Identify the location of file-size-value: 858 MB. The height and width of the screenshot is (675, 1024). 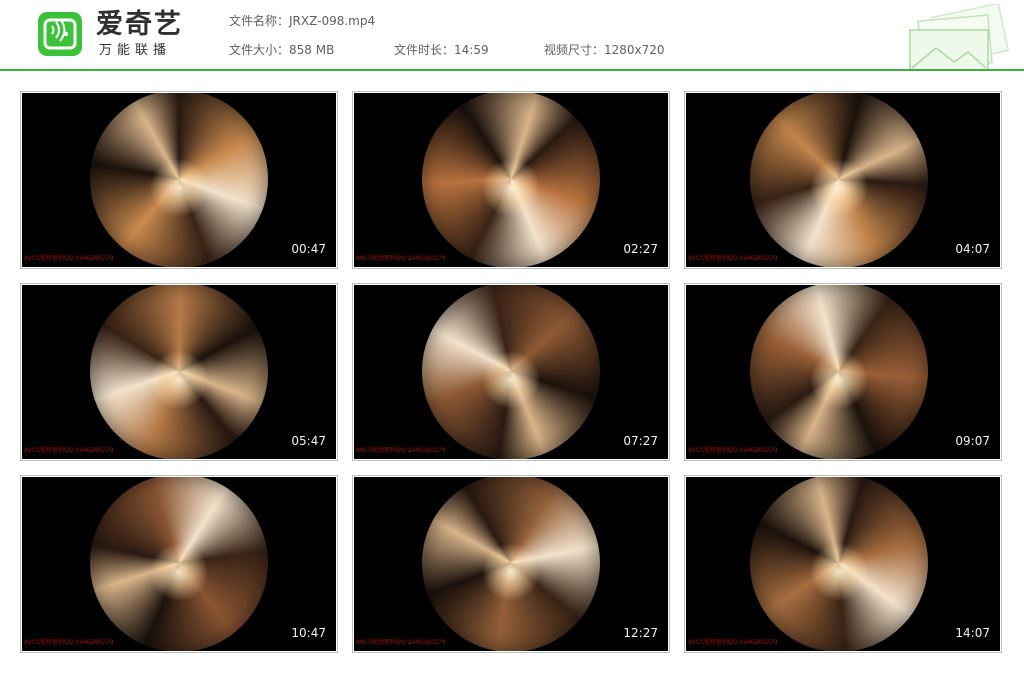
(312, 50).